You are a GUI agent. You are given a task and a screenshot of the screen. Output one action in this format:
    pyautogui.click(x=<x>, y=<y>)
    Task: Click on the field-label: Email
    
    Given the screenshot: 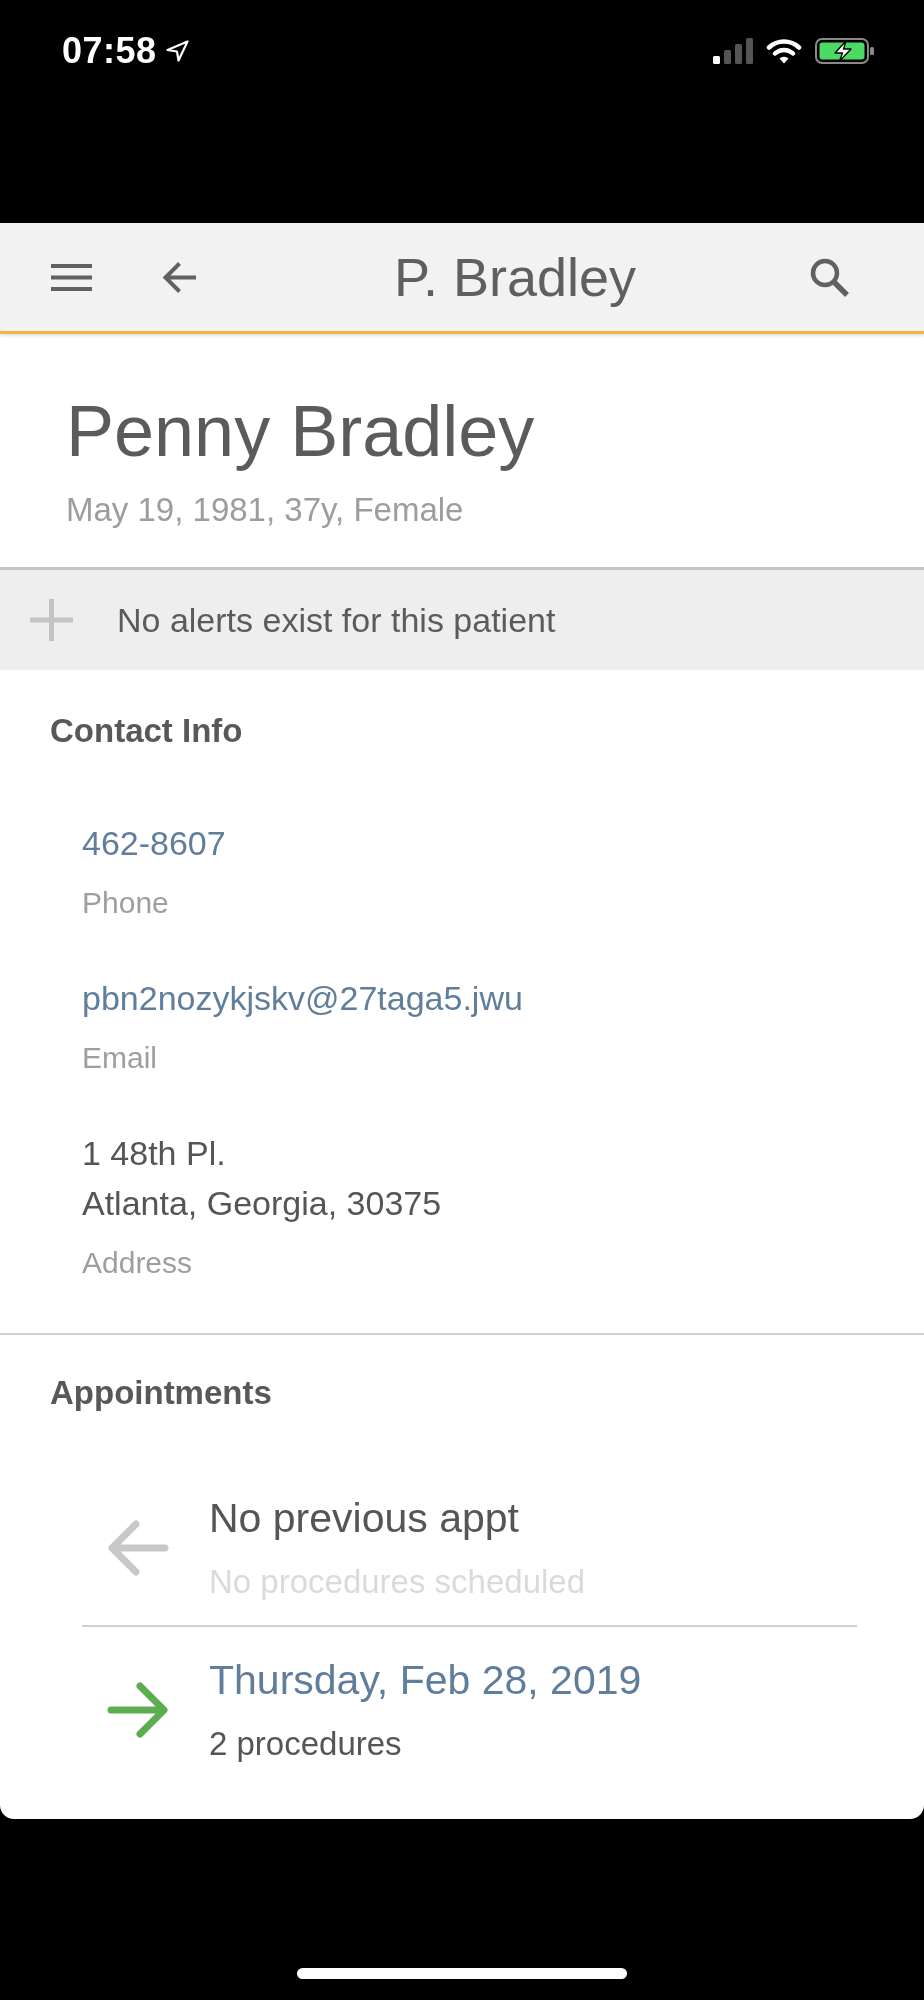 What is the action you would take?
    pyautogui.click(x=119, y=1058)
    